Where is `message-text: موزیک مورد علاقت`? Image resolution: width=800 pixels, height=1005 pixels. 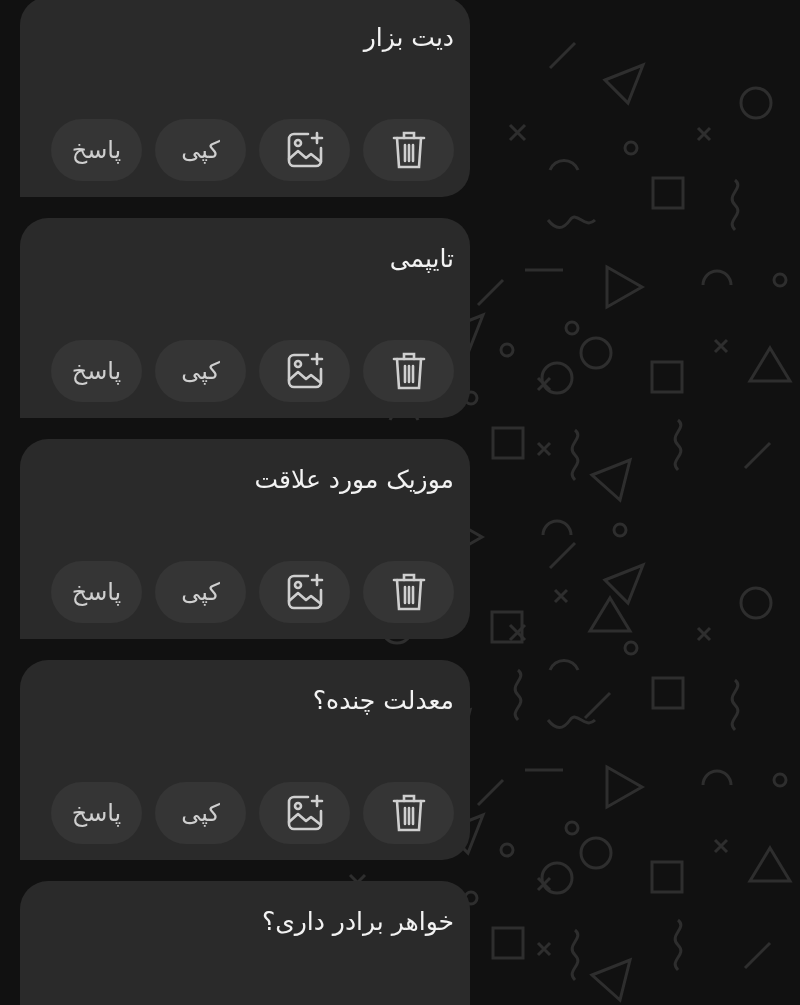
message-text: موزیک مورد علاقت is located at coordinates (354, 479).